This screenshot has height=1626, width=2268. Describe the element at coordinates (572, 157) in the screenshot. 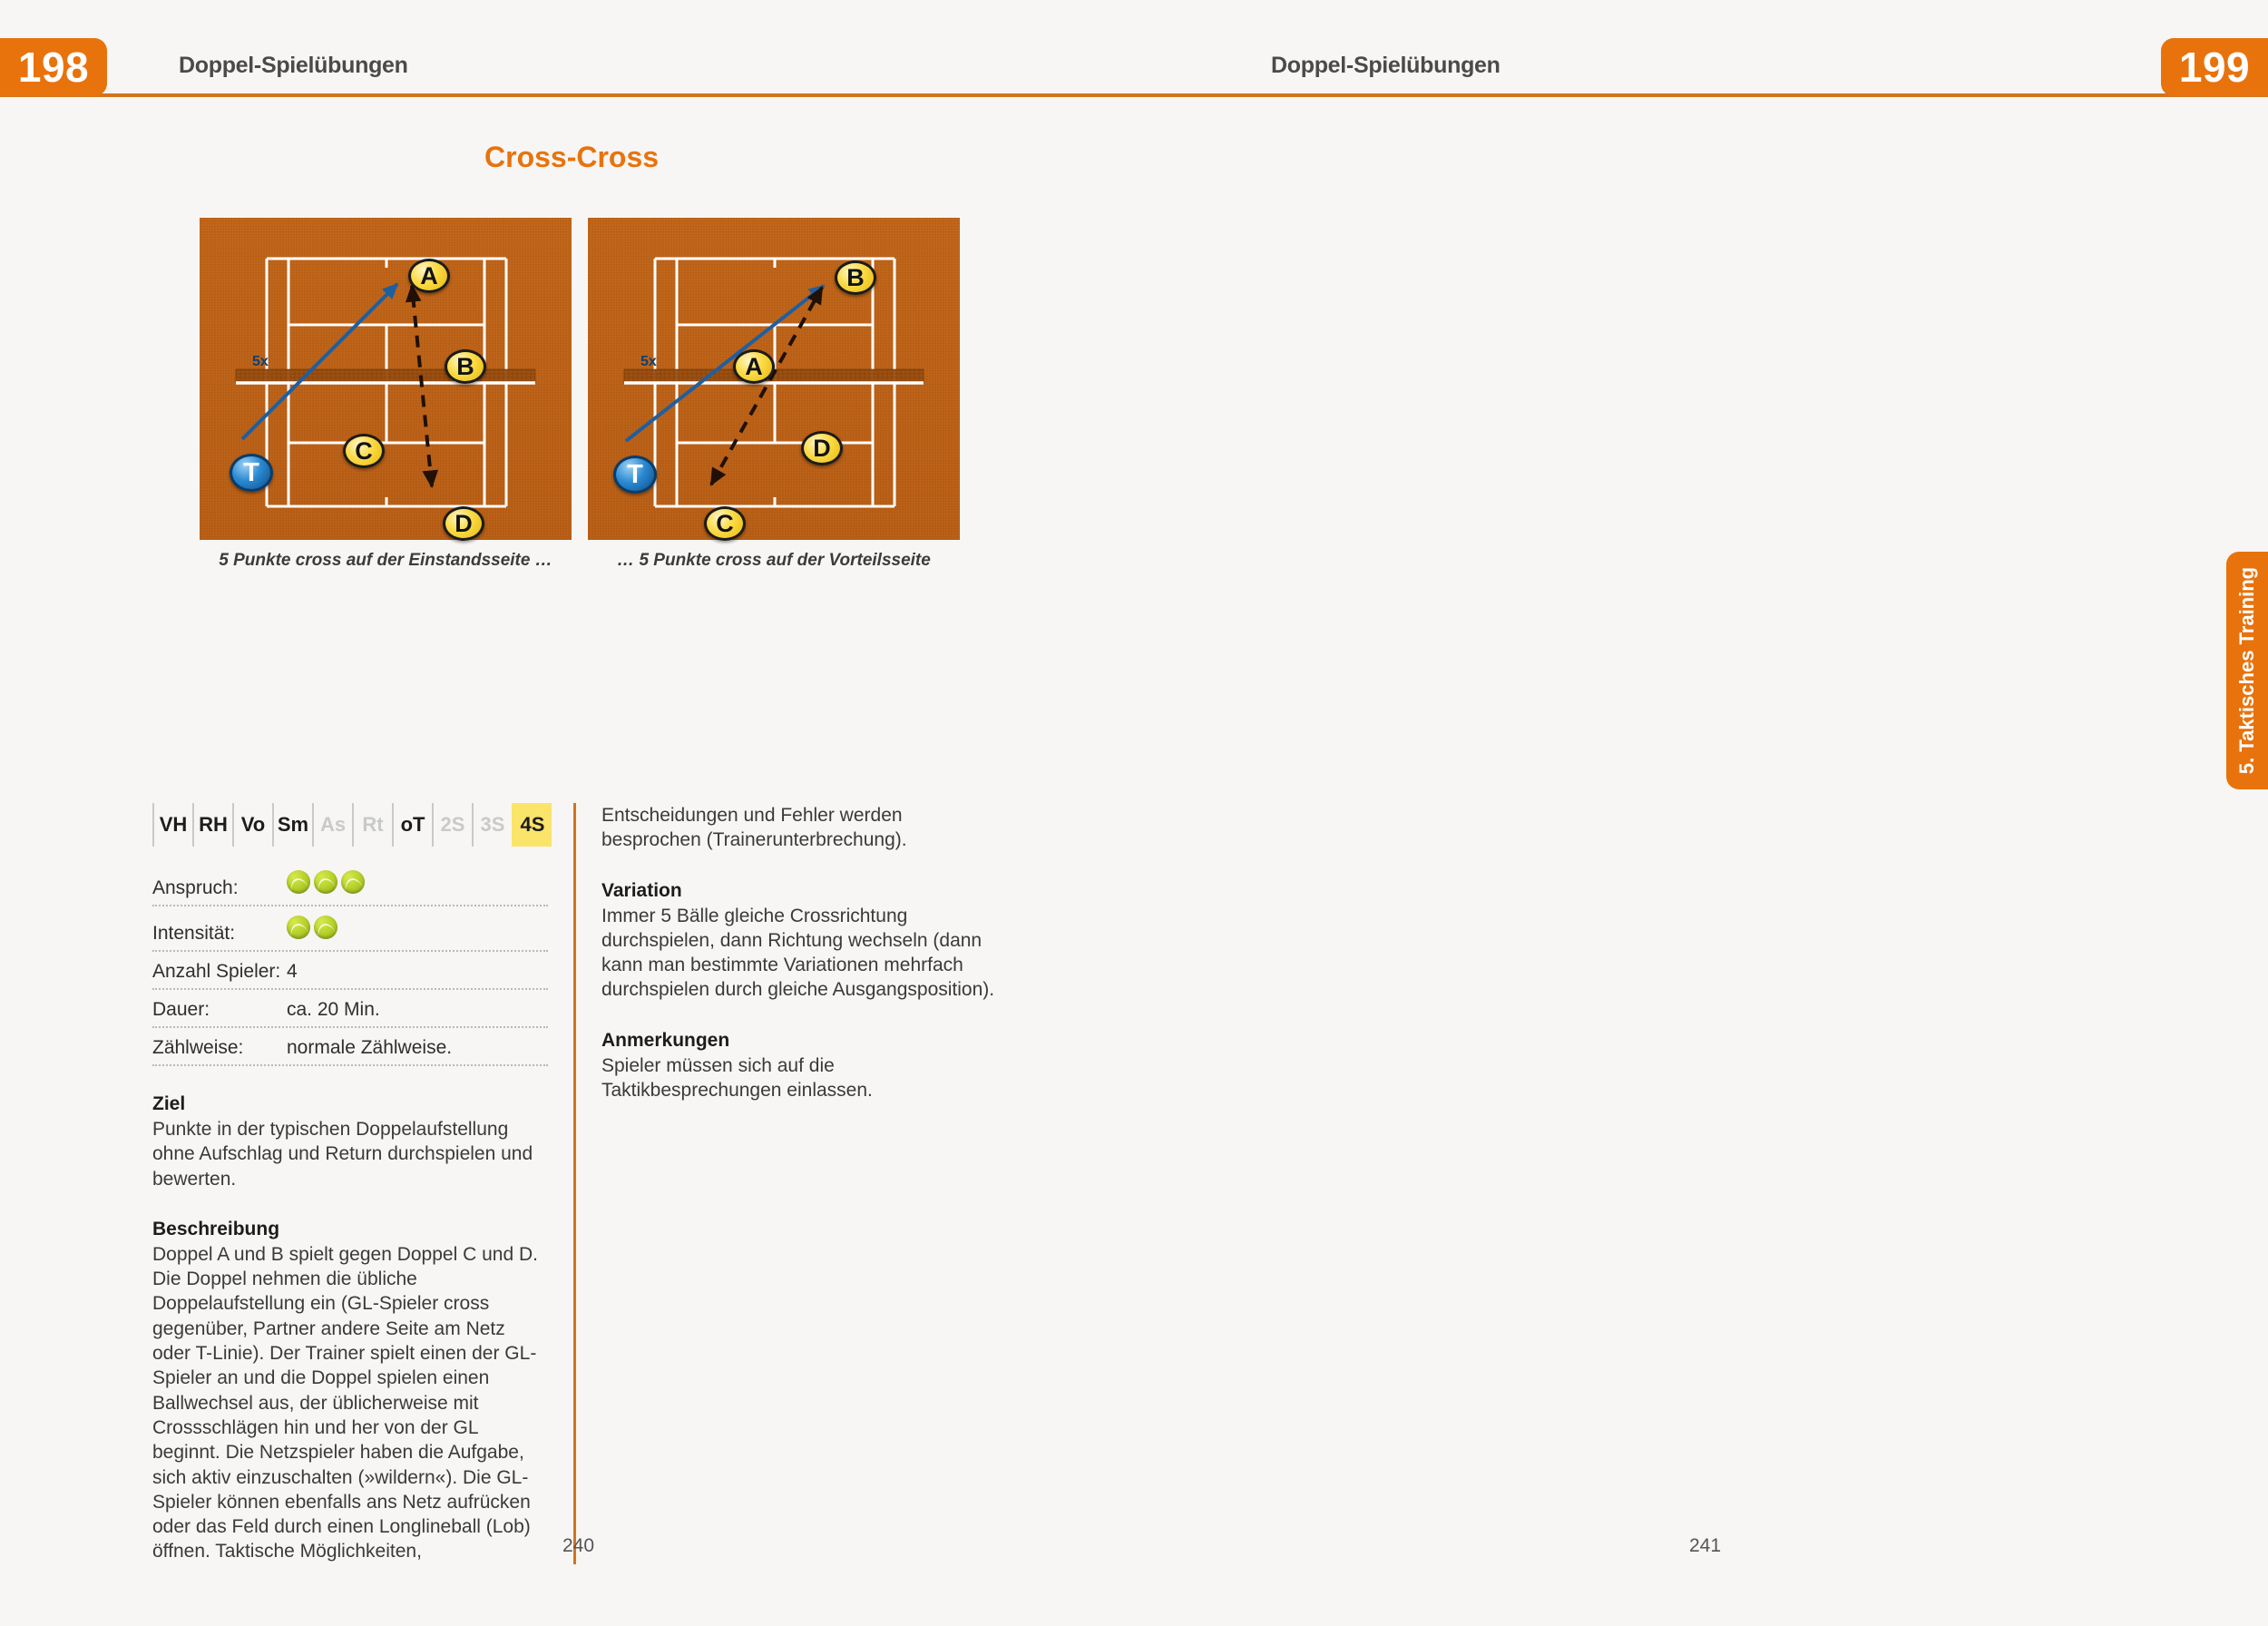

I see `exercise-title: Cross-Cross` at that location.